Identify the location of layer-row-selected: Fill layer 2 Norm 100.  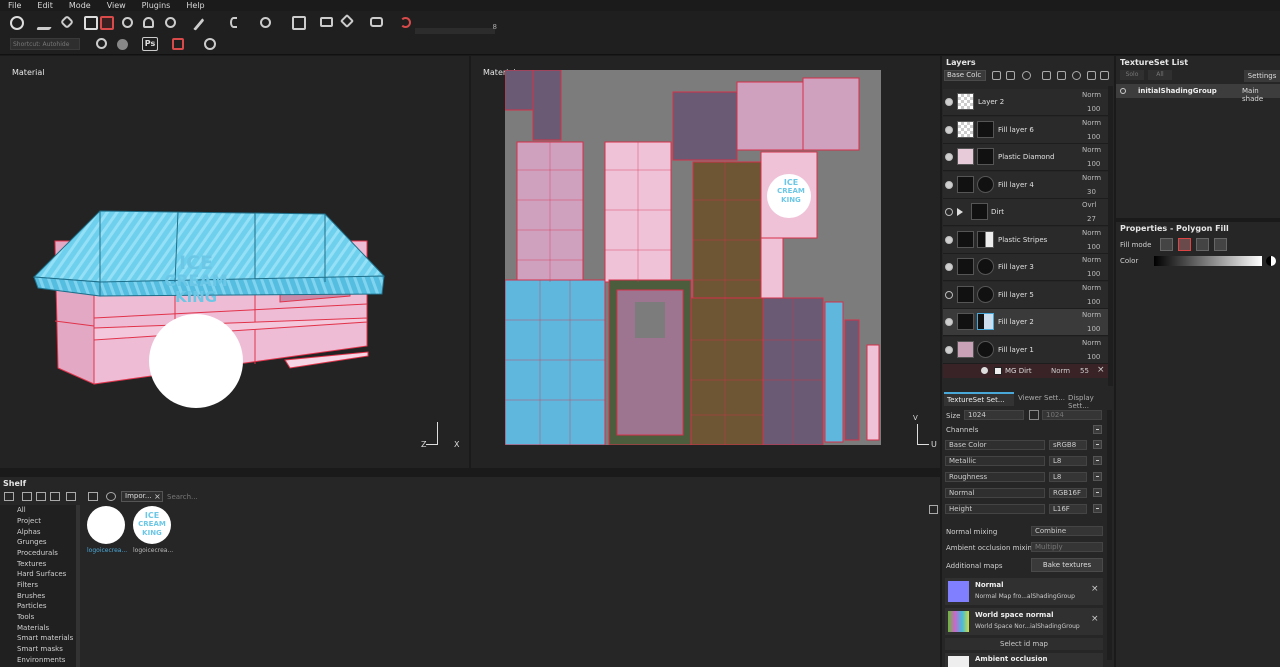
(1025, 322).